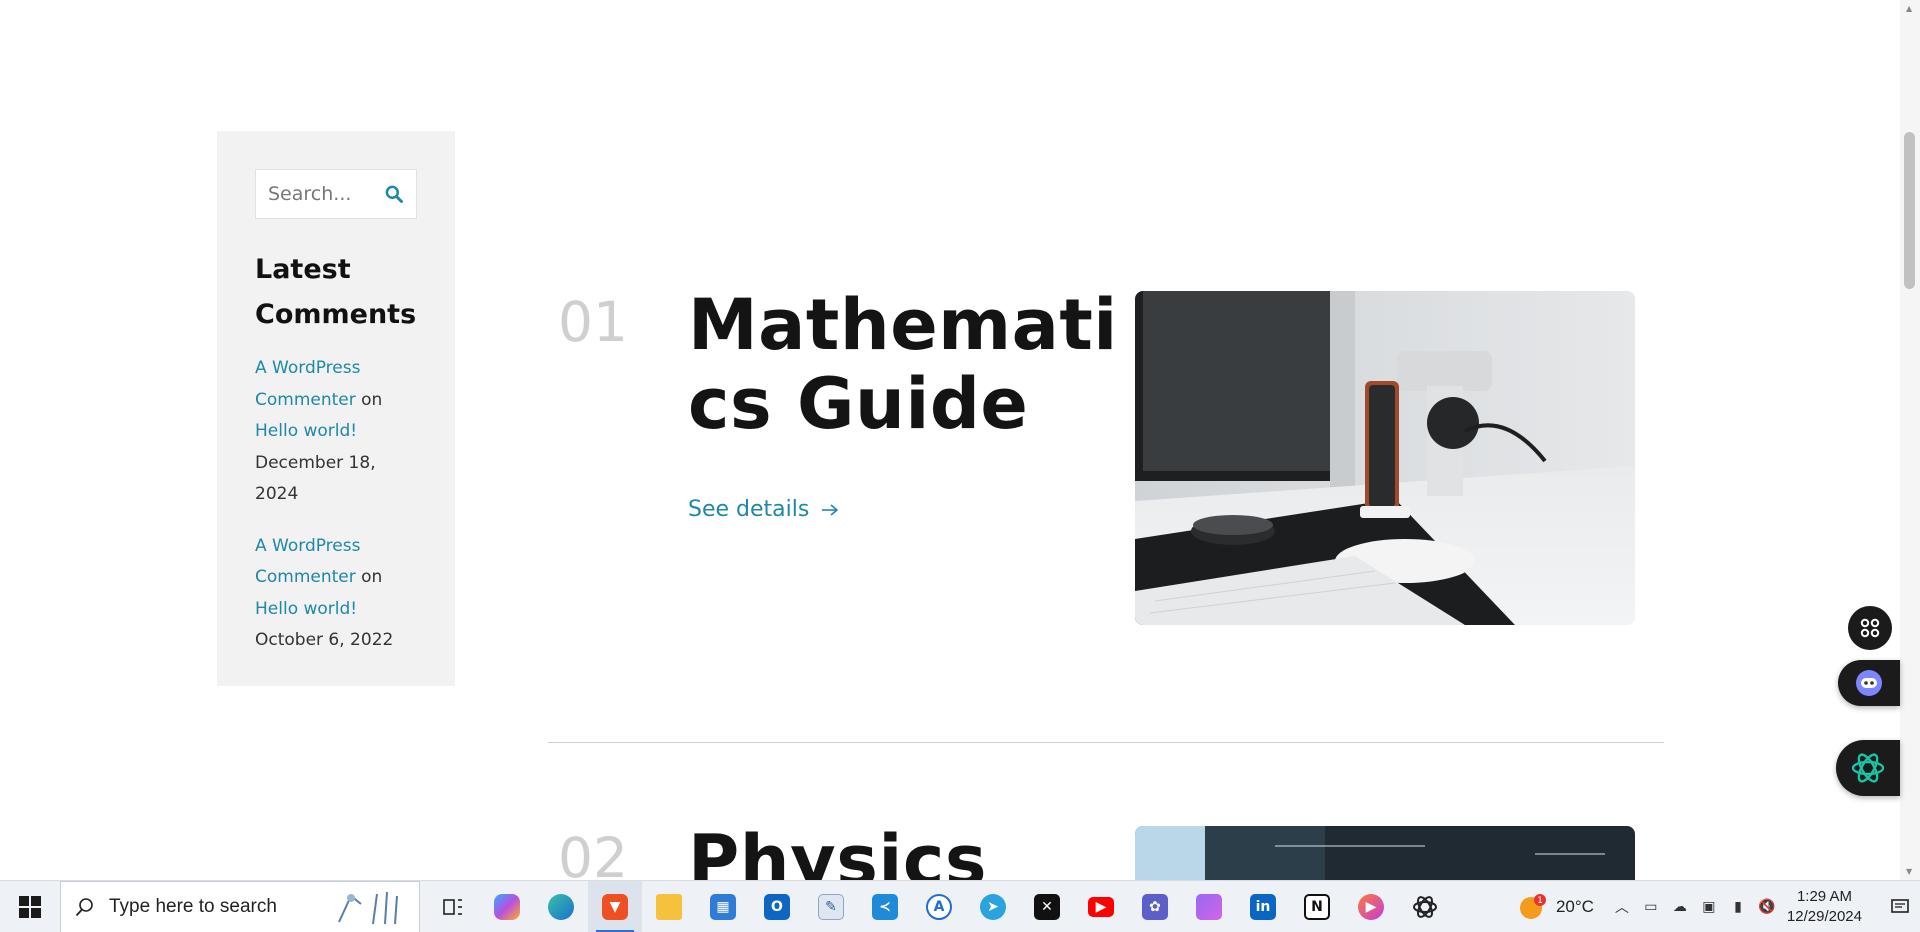  I want to click on copilot-icon, so click(507, 906).